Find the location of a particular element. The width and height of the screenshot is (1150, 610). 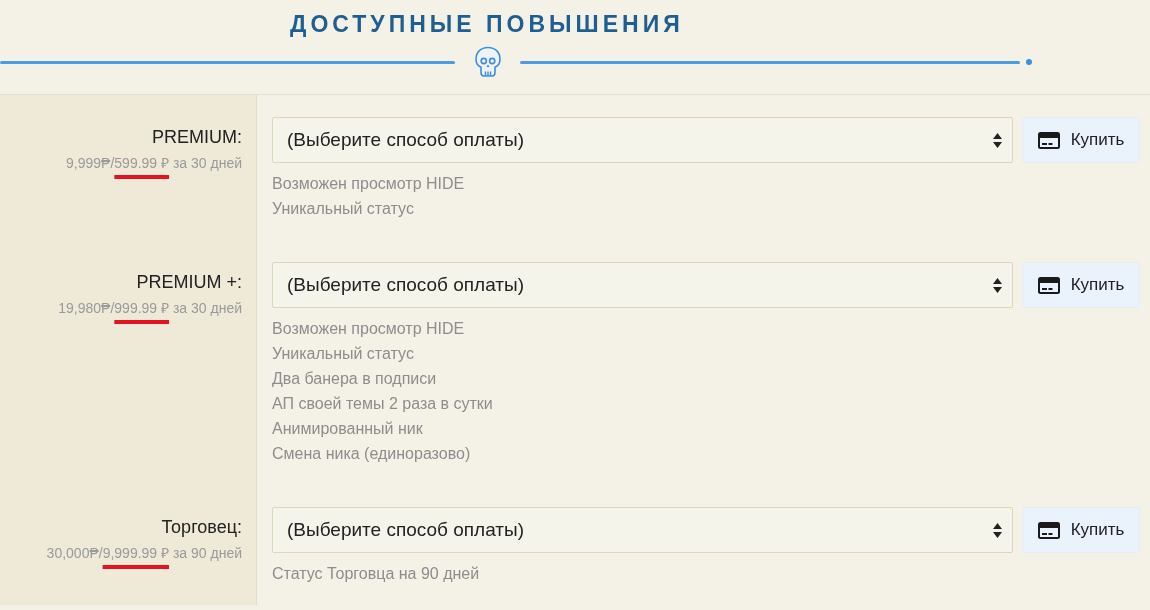

plan-name: Торговец: is located at coordinates (201, 527).